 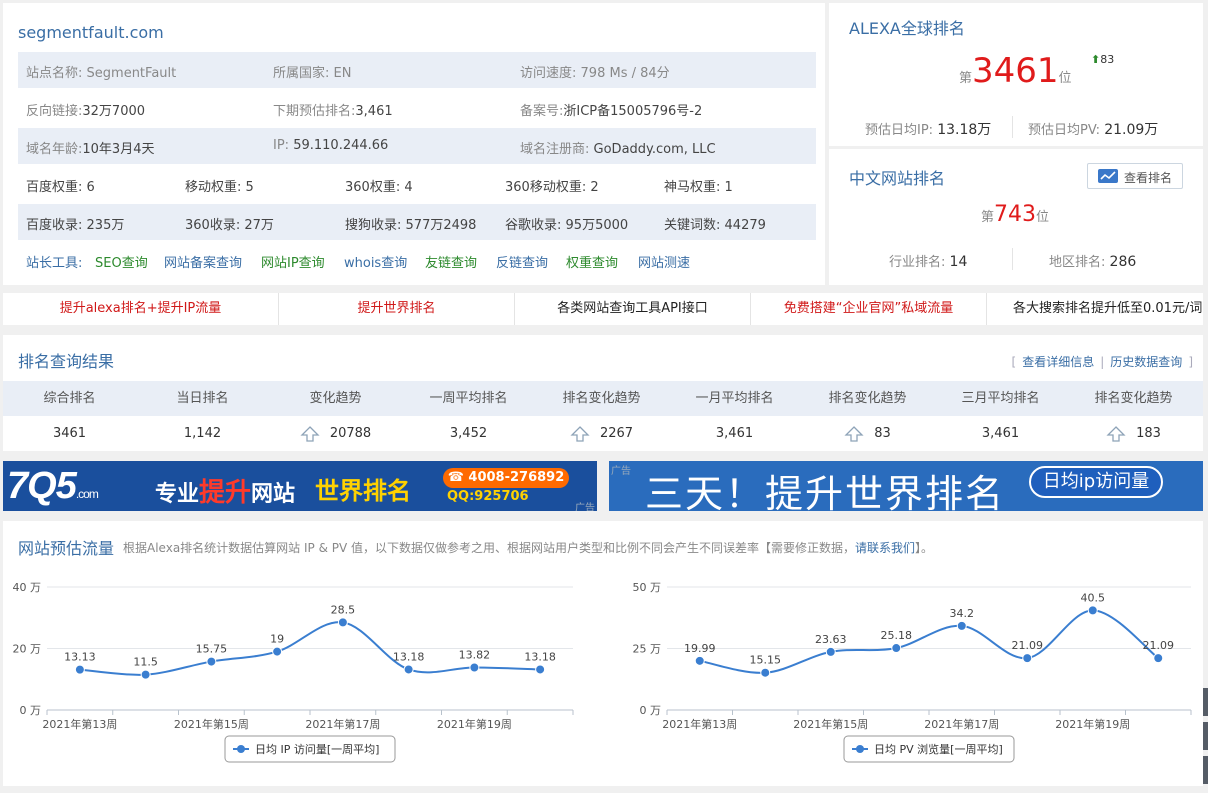 I want to click on rank-header-cell: 变化趋势, so click(x=335, y=398).